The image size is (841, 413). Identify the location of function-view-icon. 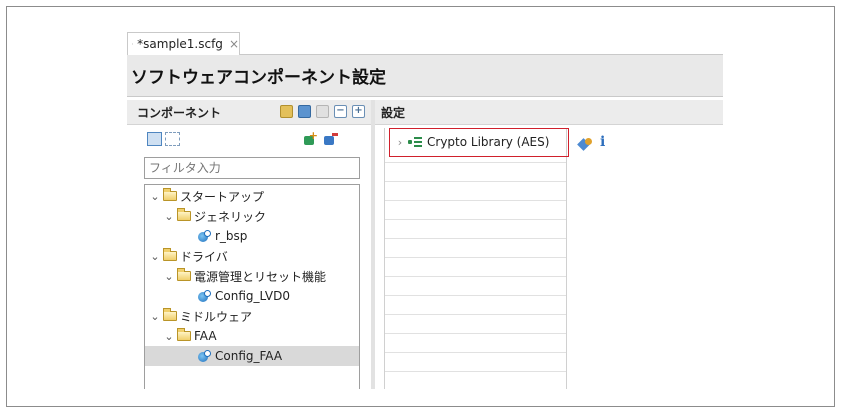
(172, 139).